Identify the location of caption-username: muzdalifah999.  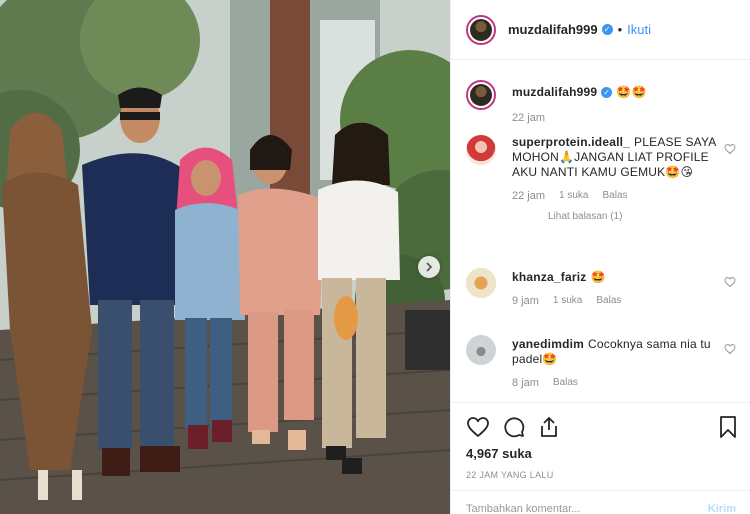
(554, 92).